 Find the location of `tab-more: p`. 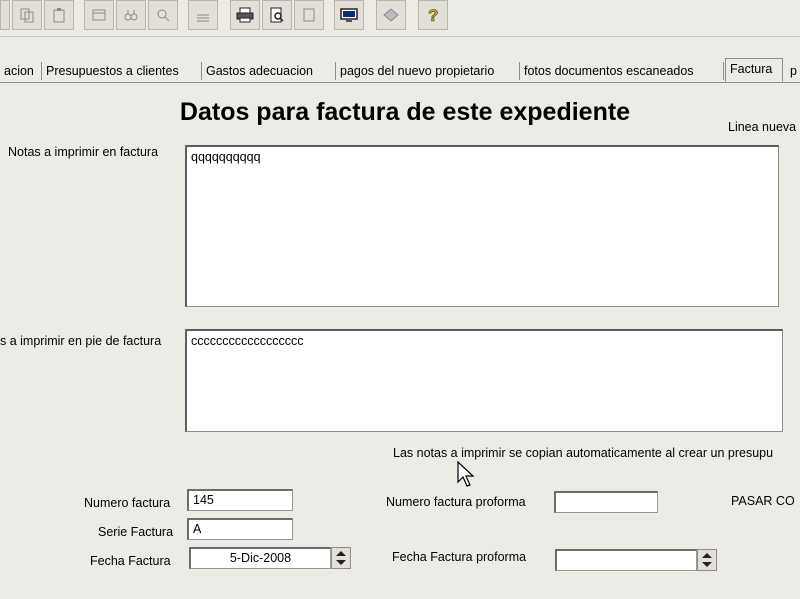

tab-more: p is located at coordinates (793, 71).